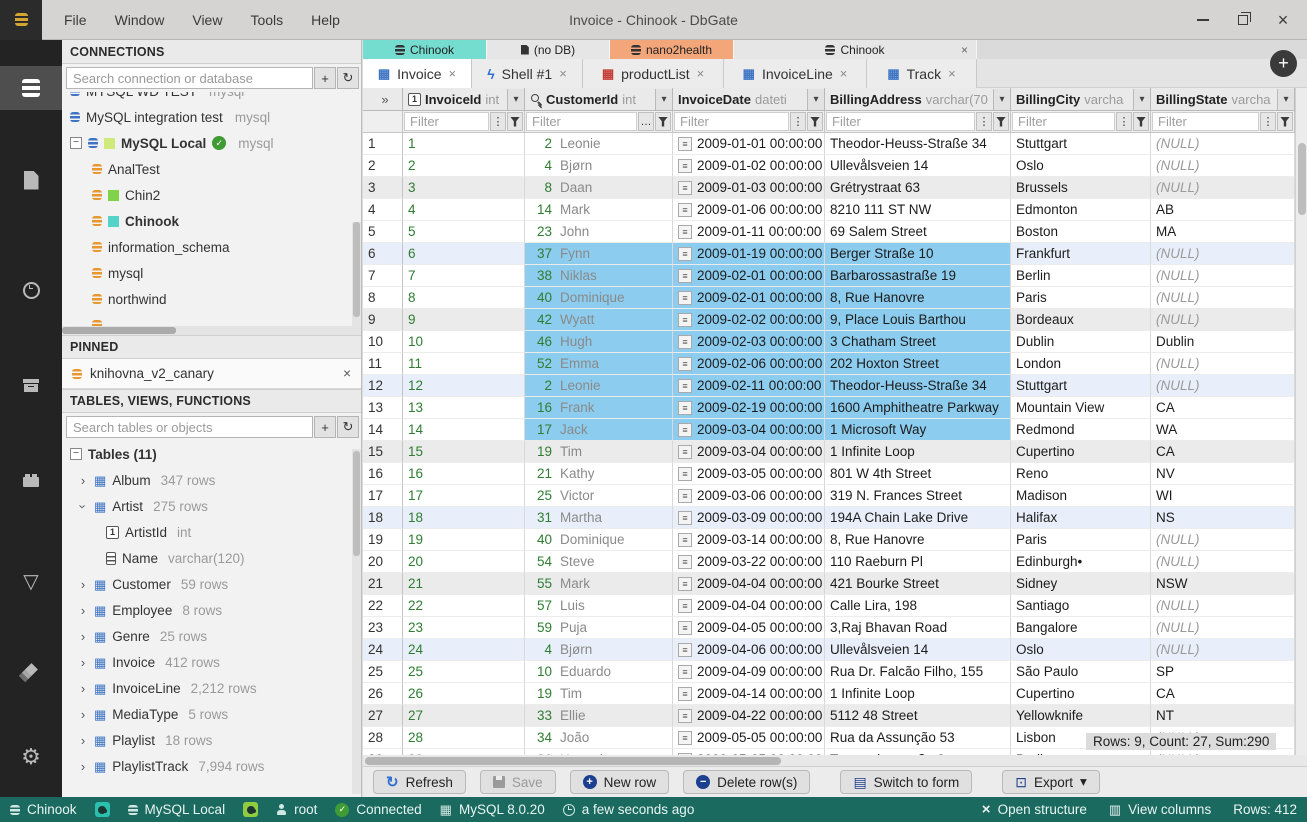 The height and width of the screenshot is (822, 1307). What do you see at coordinates (599, 716) in the screenshot?
I see `cell-customerid: 33 Ellie` at bounding box center [599, 716].